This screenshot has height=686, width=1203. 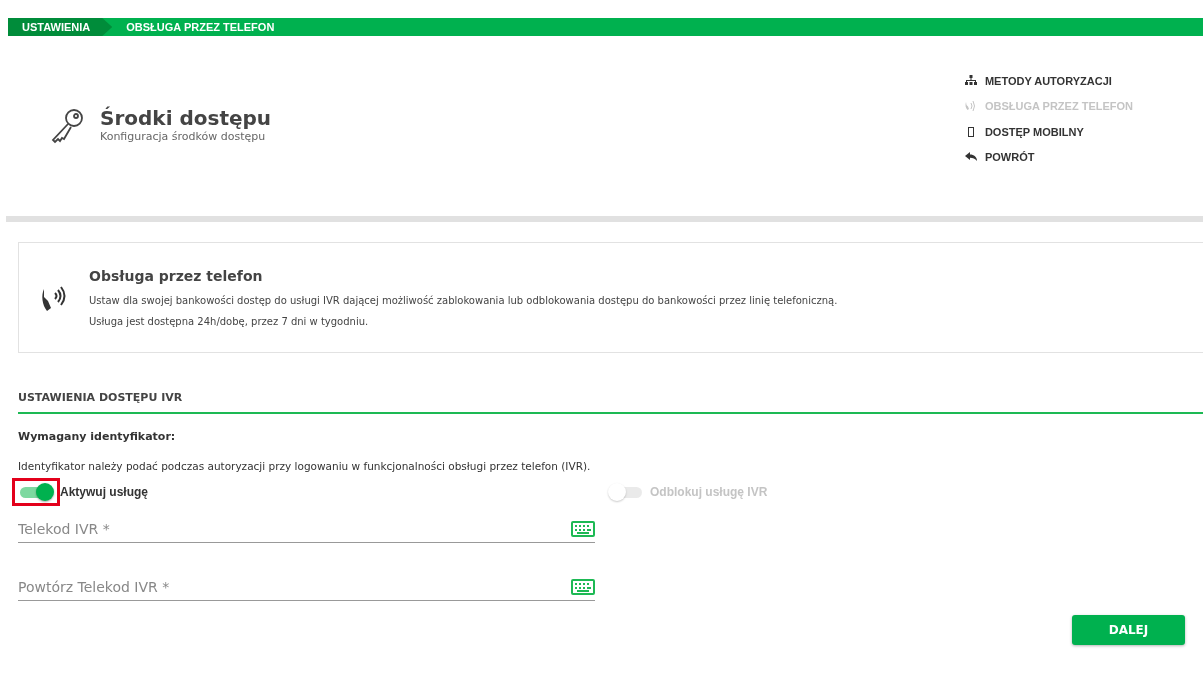 What do you see at coordinates (1128, 629) in the screenshot?
I see `next-button: DALEJ` at bounding box center [1128, 629].